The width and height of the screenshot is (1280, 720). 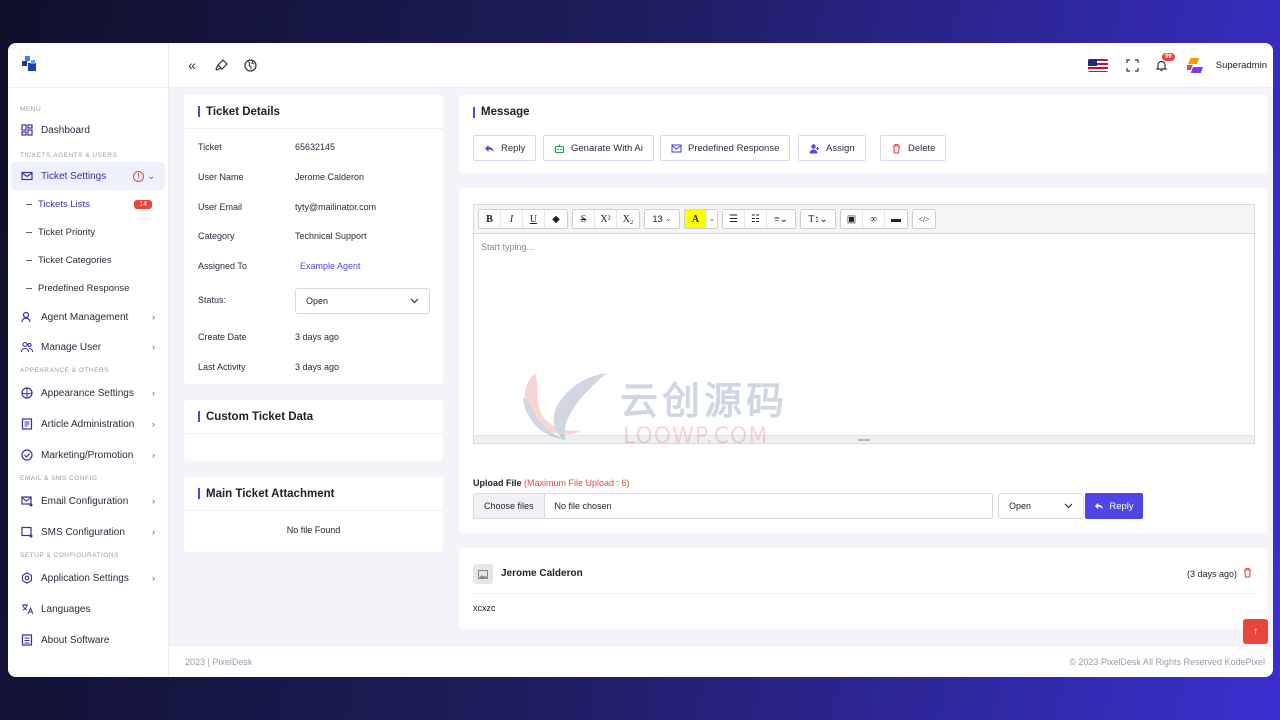 I want to click on document-icon, so click(x=27, y=640).